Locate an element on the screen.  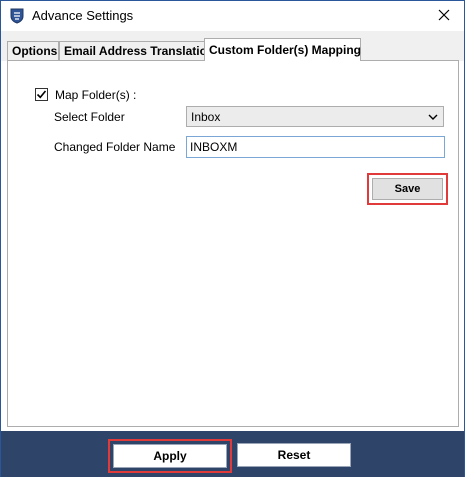
tab-email-address-translation: Email Address Translation is located at coordinates (136, 50).